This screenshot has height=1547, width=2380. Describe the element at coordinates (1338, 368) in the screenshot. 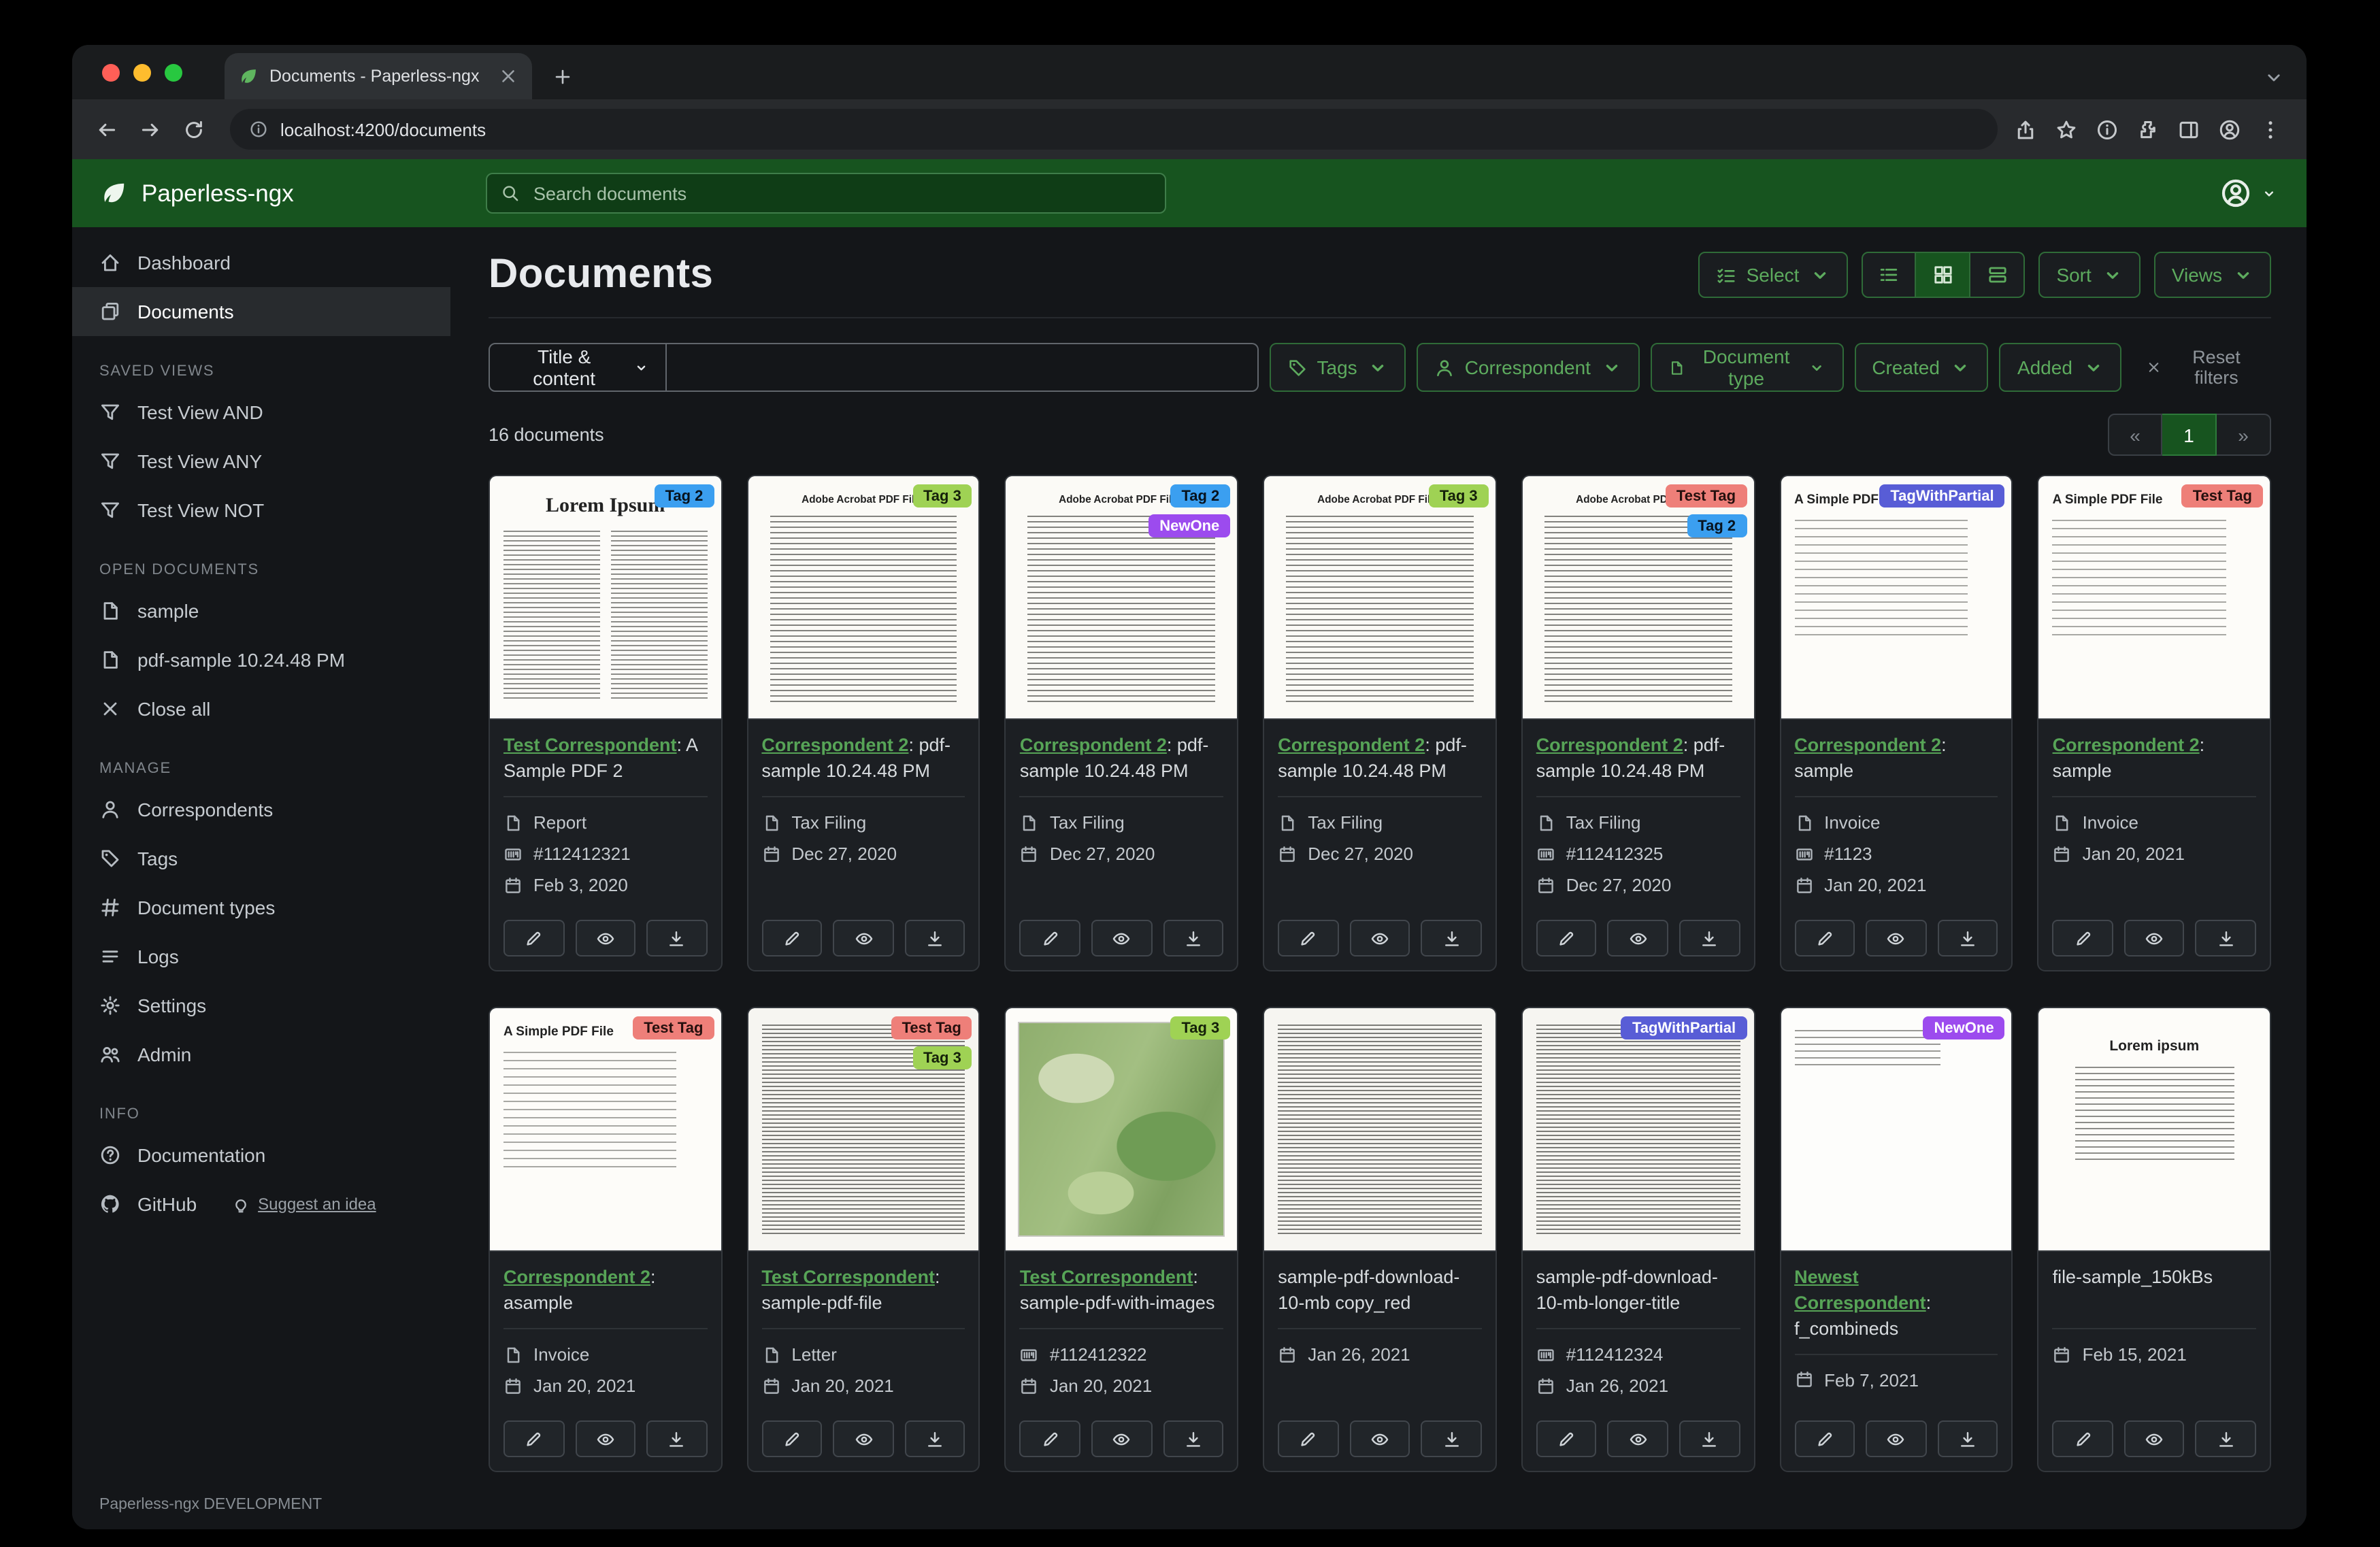

I see `filter-tags-button: Tags` at that location.